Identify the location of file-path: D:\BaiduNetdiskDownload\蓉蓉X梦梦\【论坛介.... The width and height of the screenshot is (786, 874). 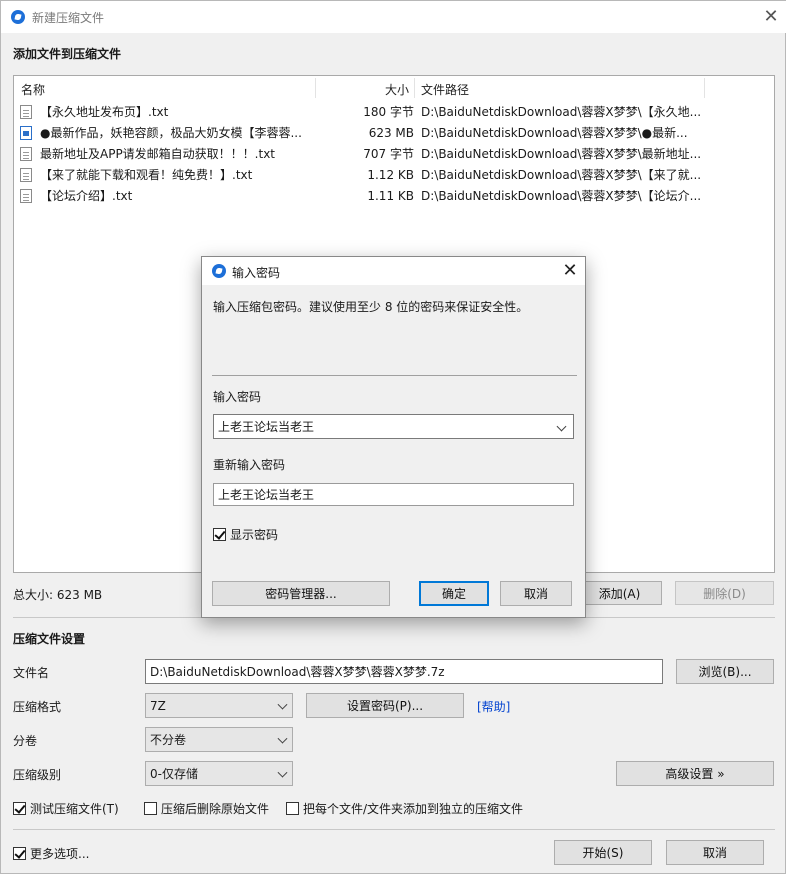
(561, 196).